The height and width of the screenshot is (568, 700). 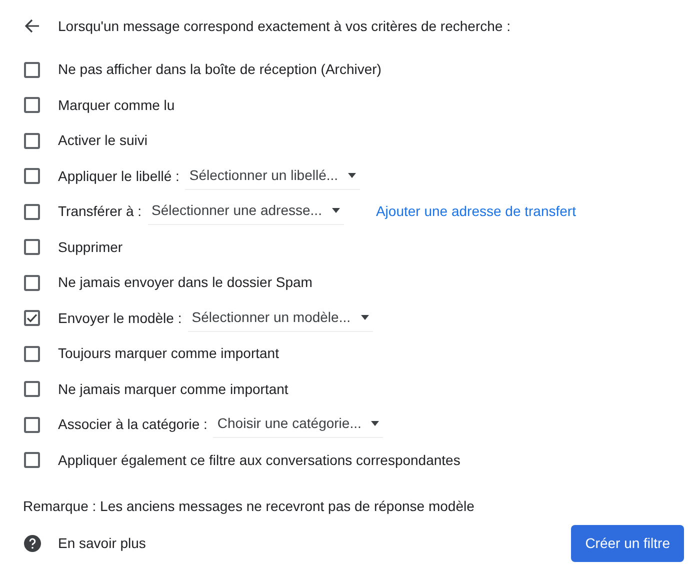 I want to click on option-label: Transférer à :, so click(x=100, y=212).